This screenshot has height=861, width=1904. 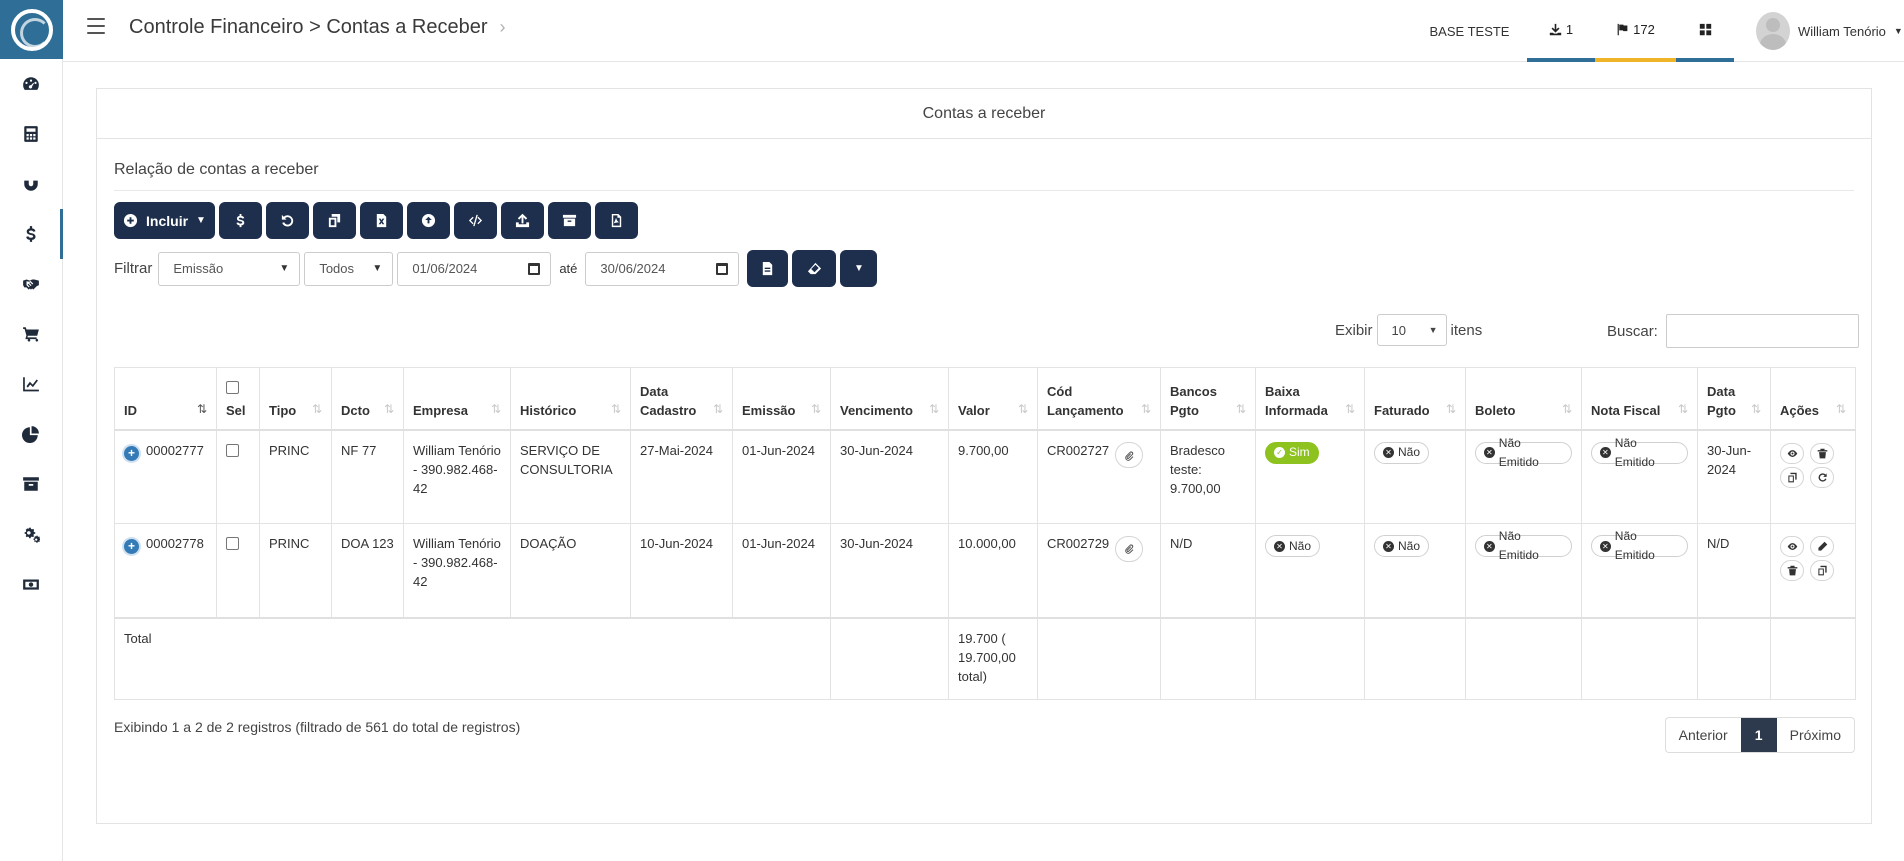 What do you see at coordinates (31, 334) in the screenshot?
I see `sidebar-item-cart` at bounding box center [31, 334].